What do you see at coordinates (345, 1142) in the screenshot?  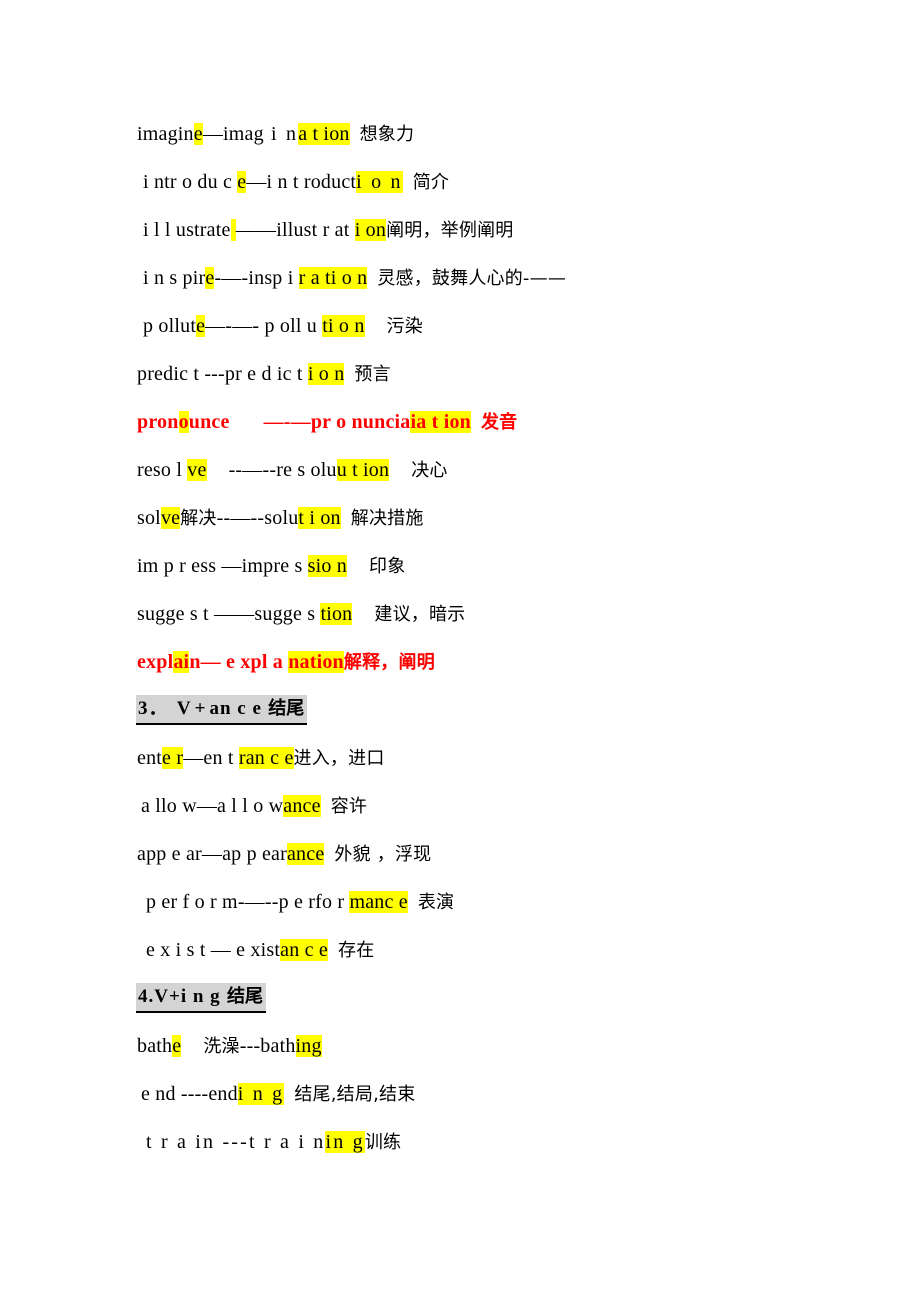 I see `highlight-noun: in g` at bounding box center [345, 1142].